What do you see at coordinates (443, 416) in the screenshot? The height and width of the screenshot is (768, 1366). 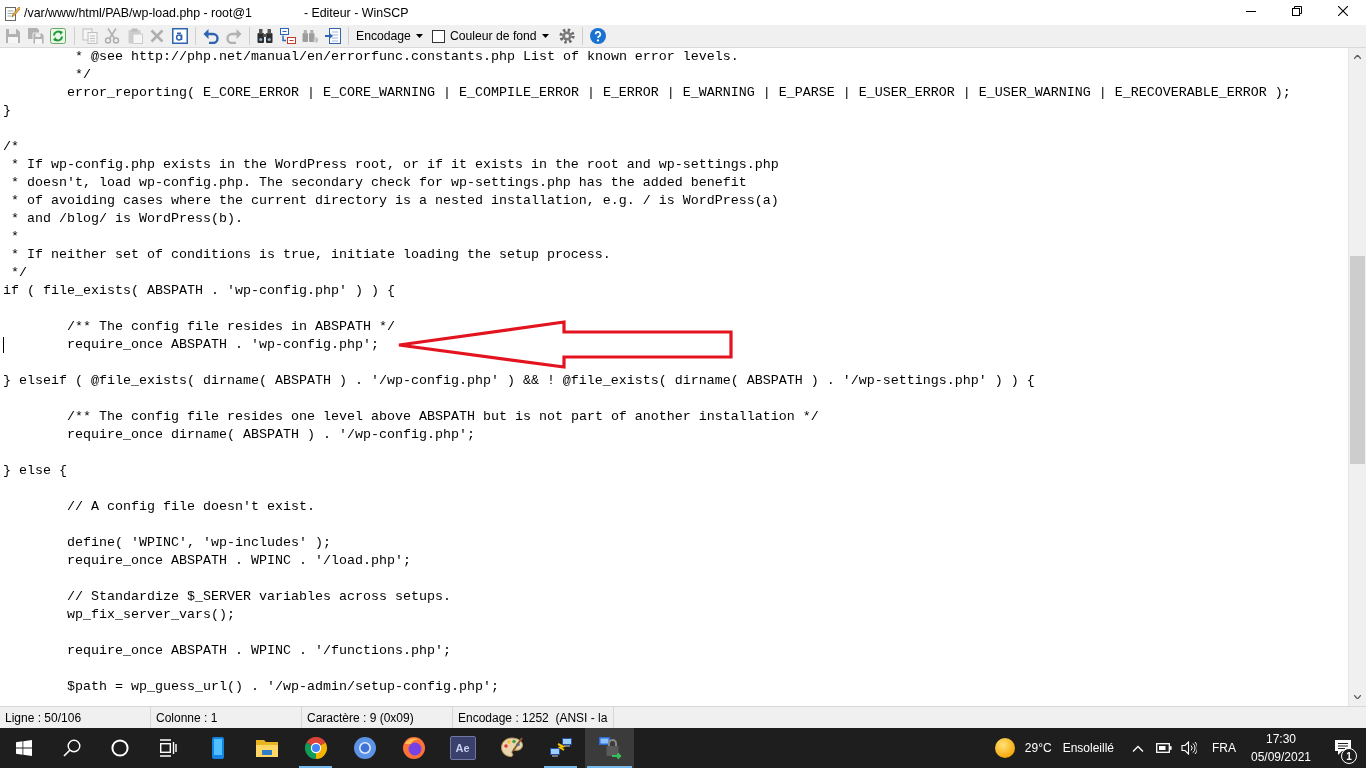 I see `code-line: /** The config file resides one level above ABSPATH but is not part of another installation */` at bounding box center [443, 416].